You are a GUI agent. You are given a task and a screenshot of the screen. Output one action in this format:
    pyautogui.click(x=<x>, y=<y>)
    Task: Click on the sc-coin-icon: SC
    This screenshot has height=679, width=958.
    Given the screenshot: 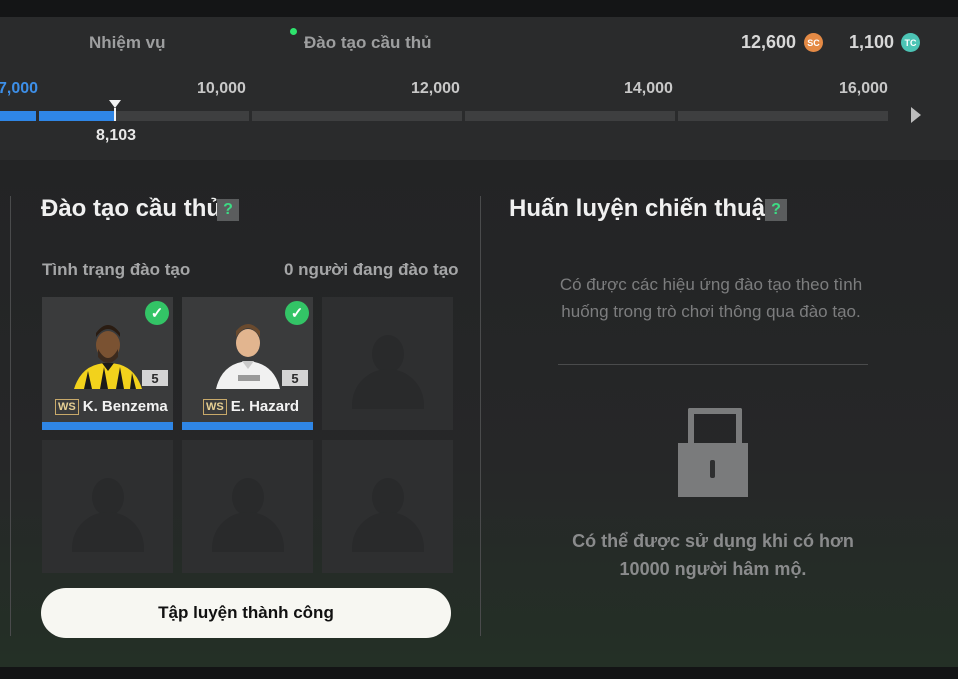 What is the action you would take?
    pyautogui.click(x=813, y=42)
    